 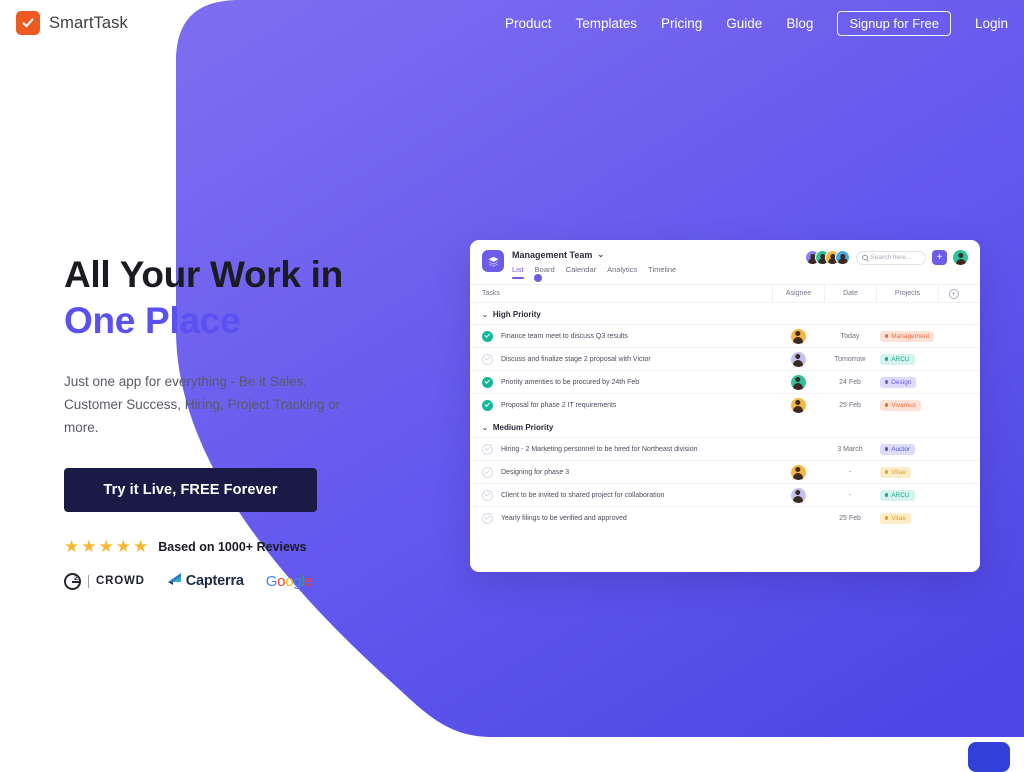 What do you see at coordinates (725, 313) in the screenshot?
I see `group-header-high-priority: ⌄ High Priority` at bounding box center [725, 313].